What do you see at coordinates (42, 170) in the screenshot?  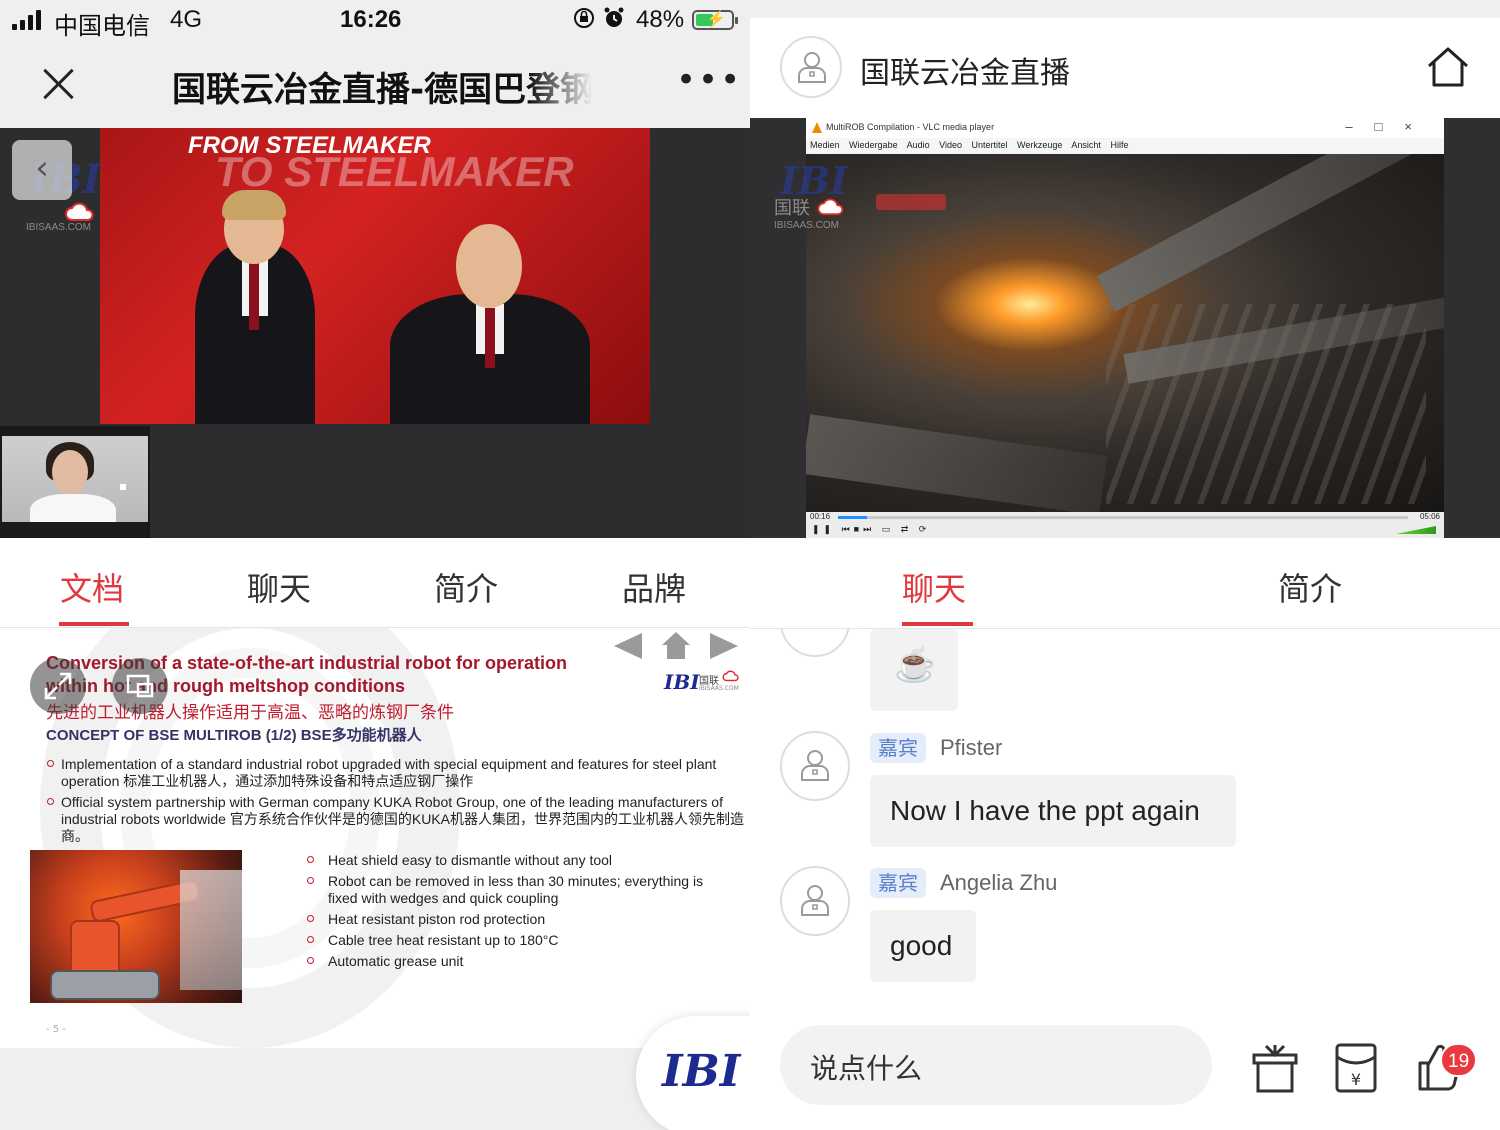 I see `back-button: ‹` at bounding box center [42, 170].